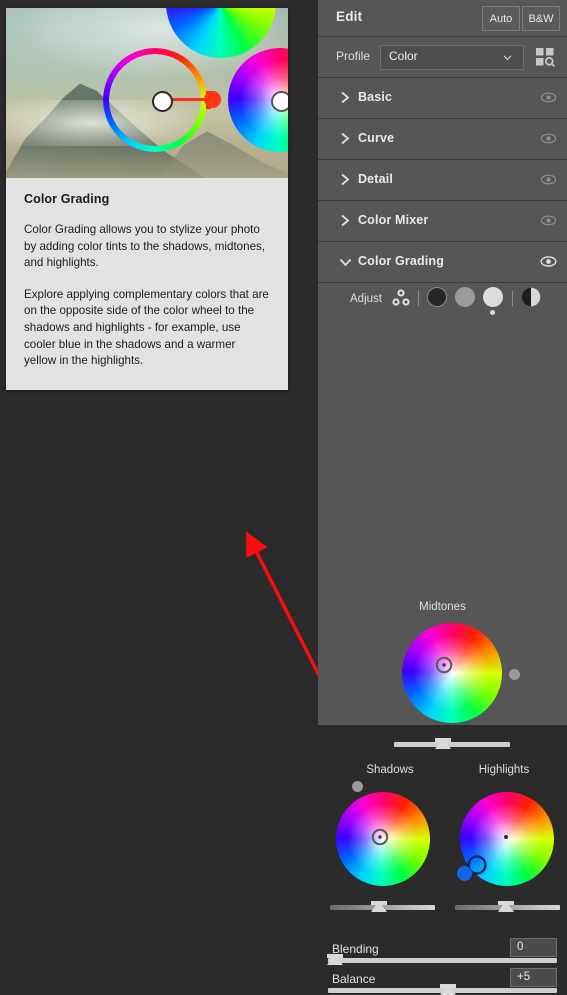 The height and width of the screenshot is (995, 567). Describe the element at coordinates (452, 57) in the screenshot. I see `profile-select: Color` at that location.